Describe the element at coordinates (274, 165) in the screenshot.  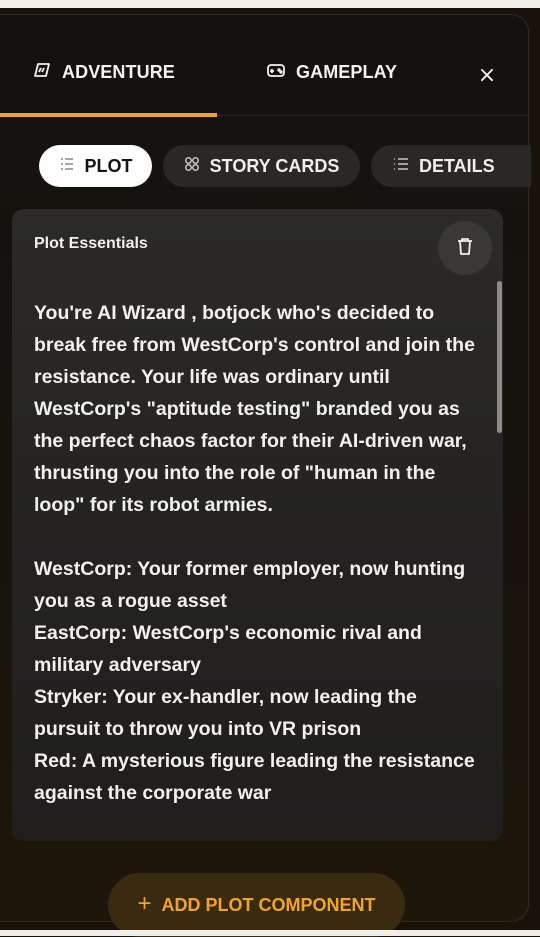
I see `subtab-story-cards-label: STORY CARDS` at that location.